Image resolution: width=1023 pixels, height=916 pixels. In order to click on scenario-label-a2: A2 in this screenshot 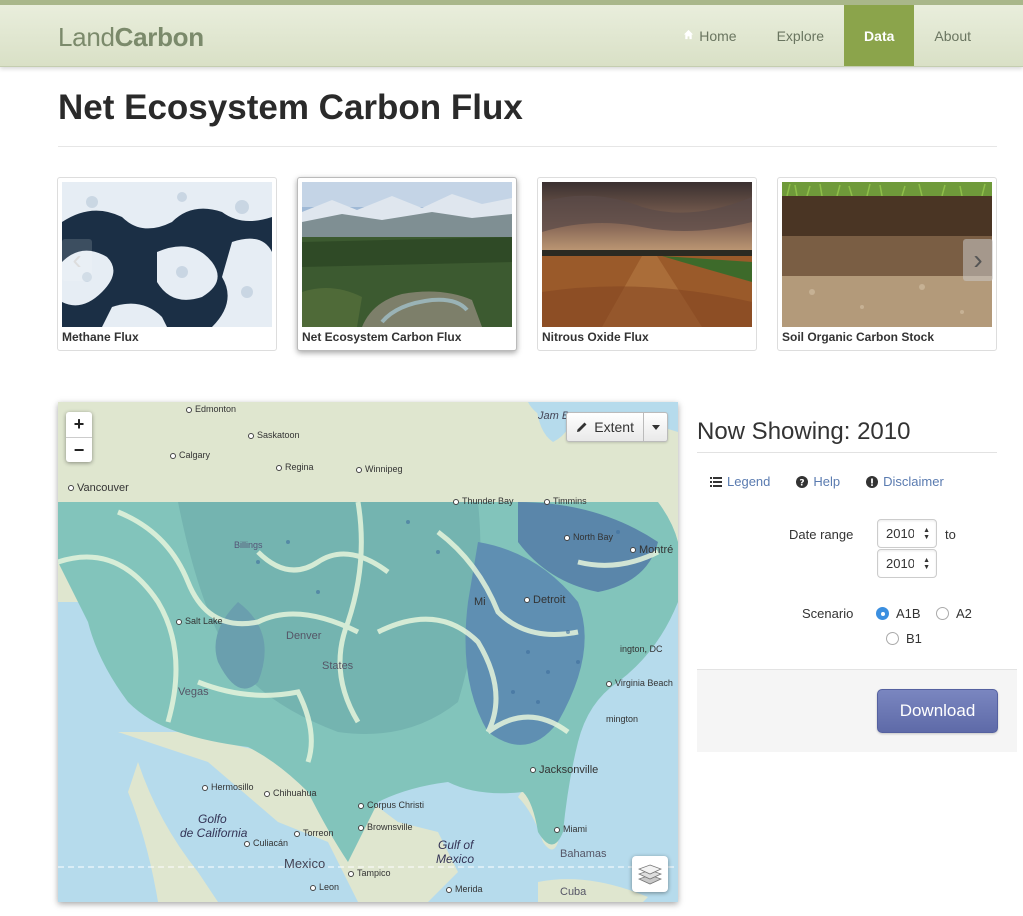, I will do `click(964, 613)`.